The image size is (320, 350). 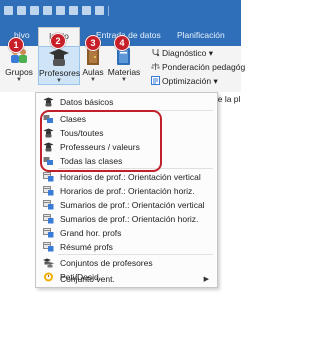 What do you see at coordinates (132, 205) in the screenshot?
I see `menu-item-label: Sumarios de prof.: Orientación vertical` at bounding box center [132, 205].